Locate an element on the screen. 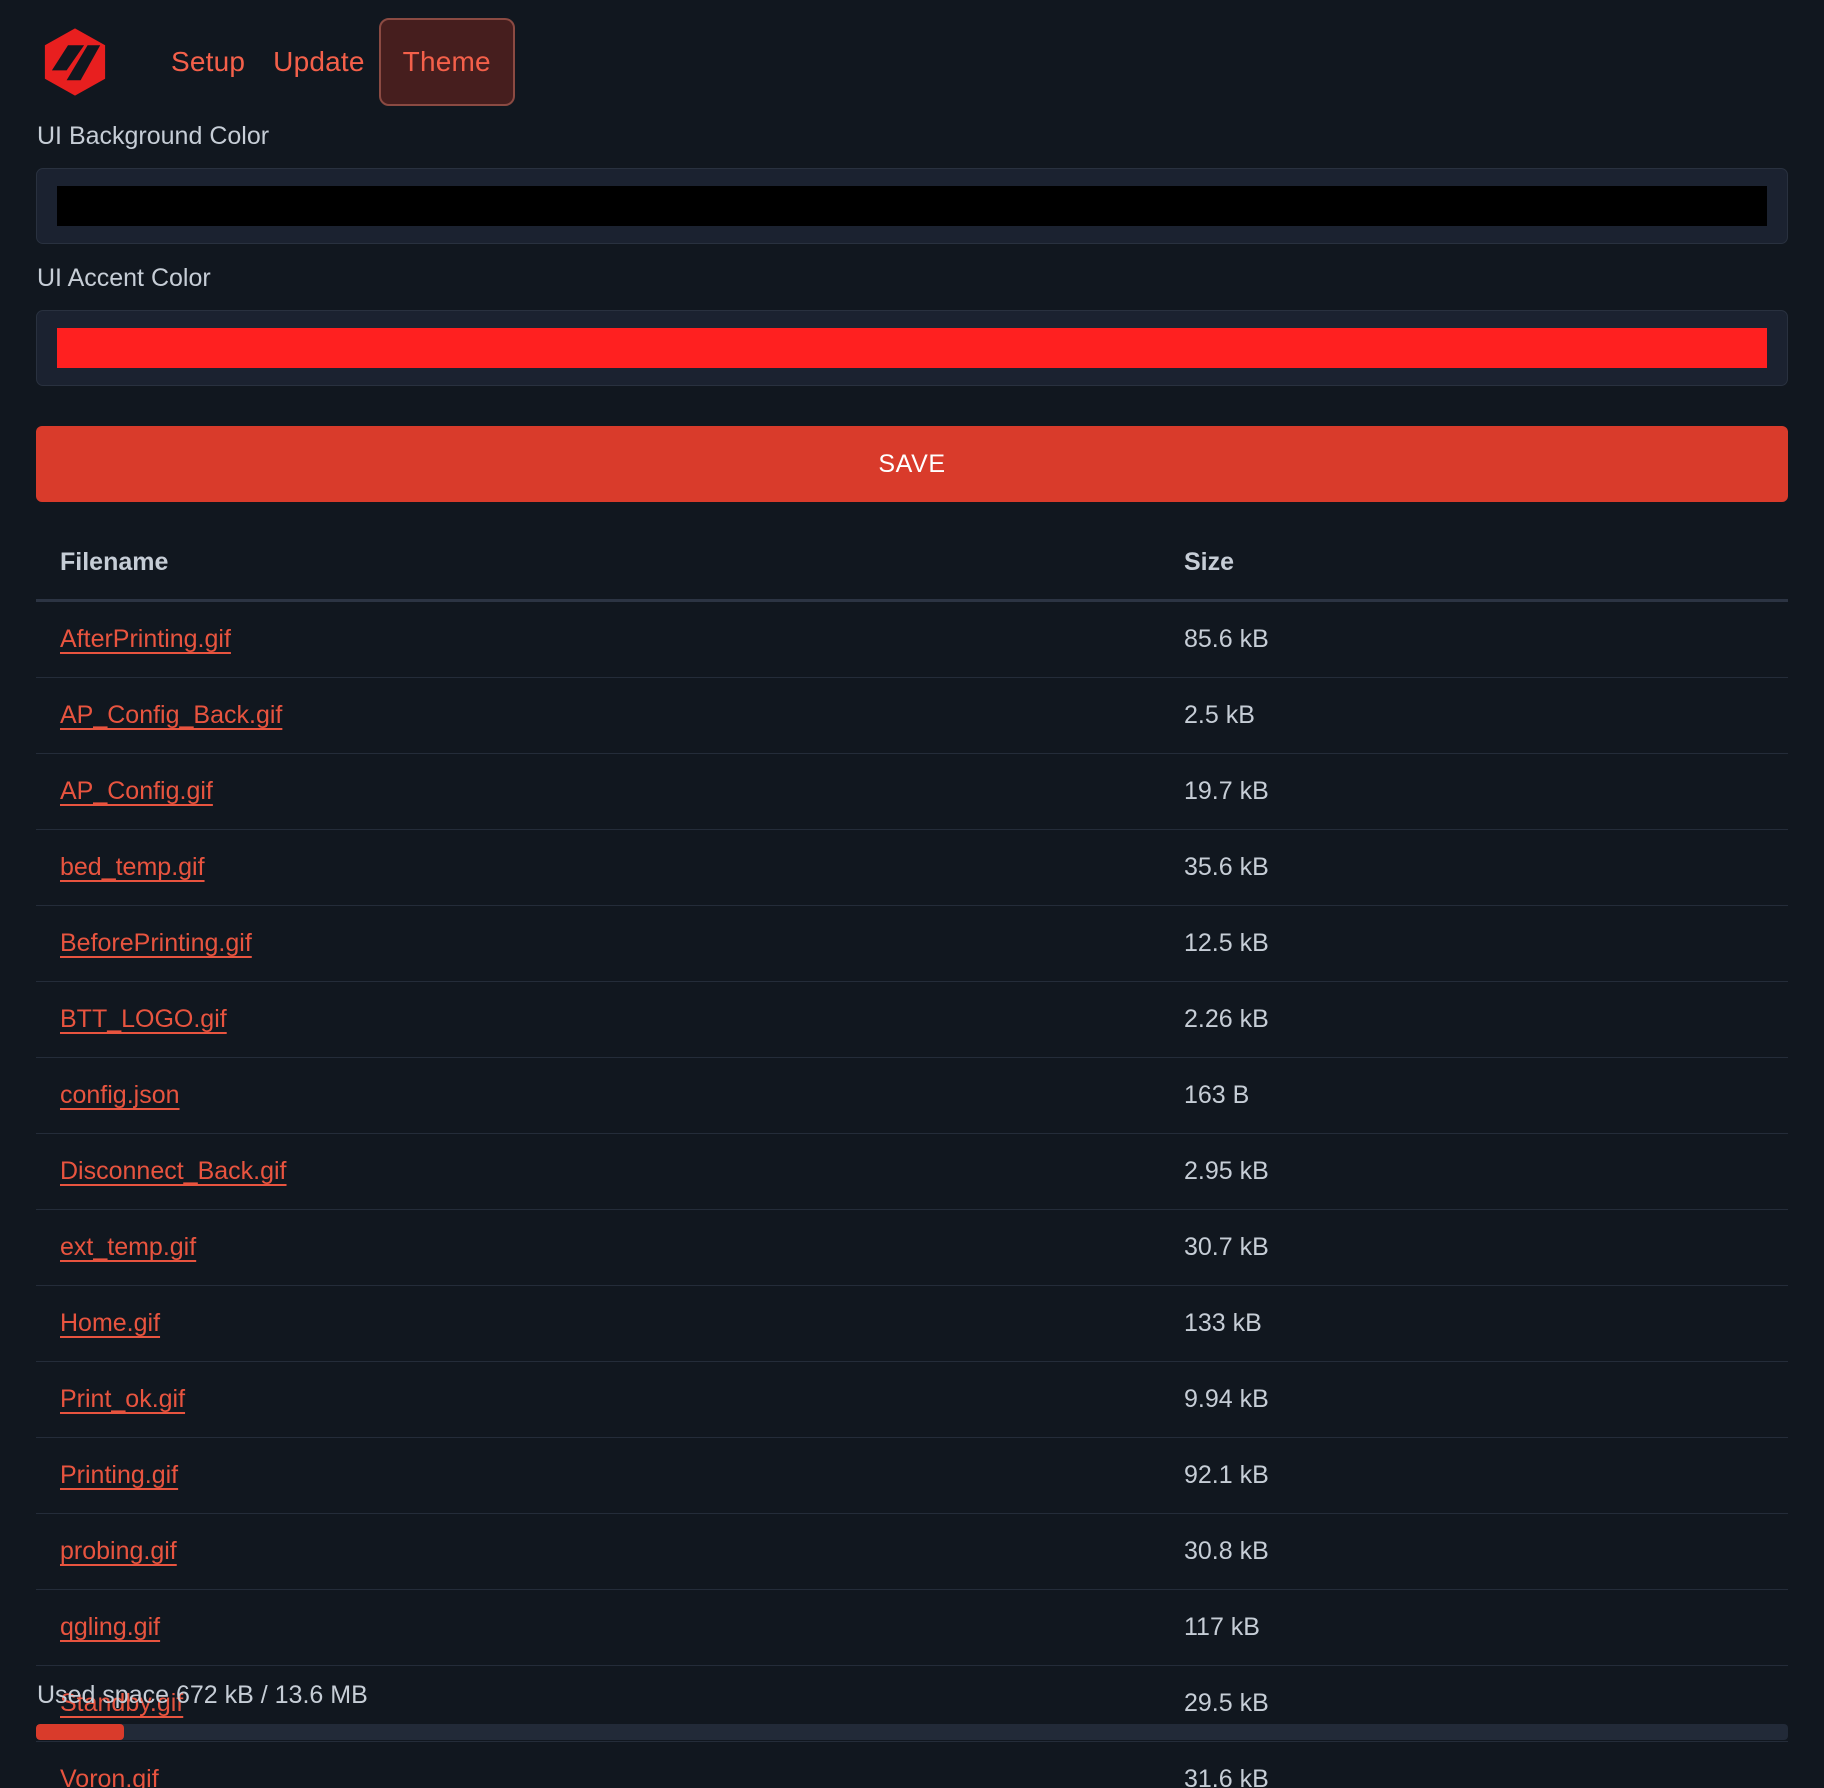  file-link: AP_Config_Back.gif is located at coordinates (171, 715).